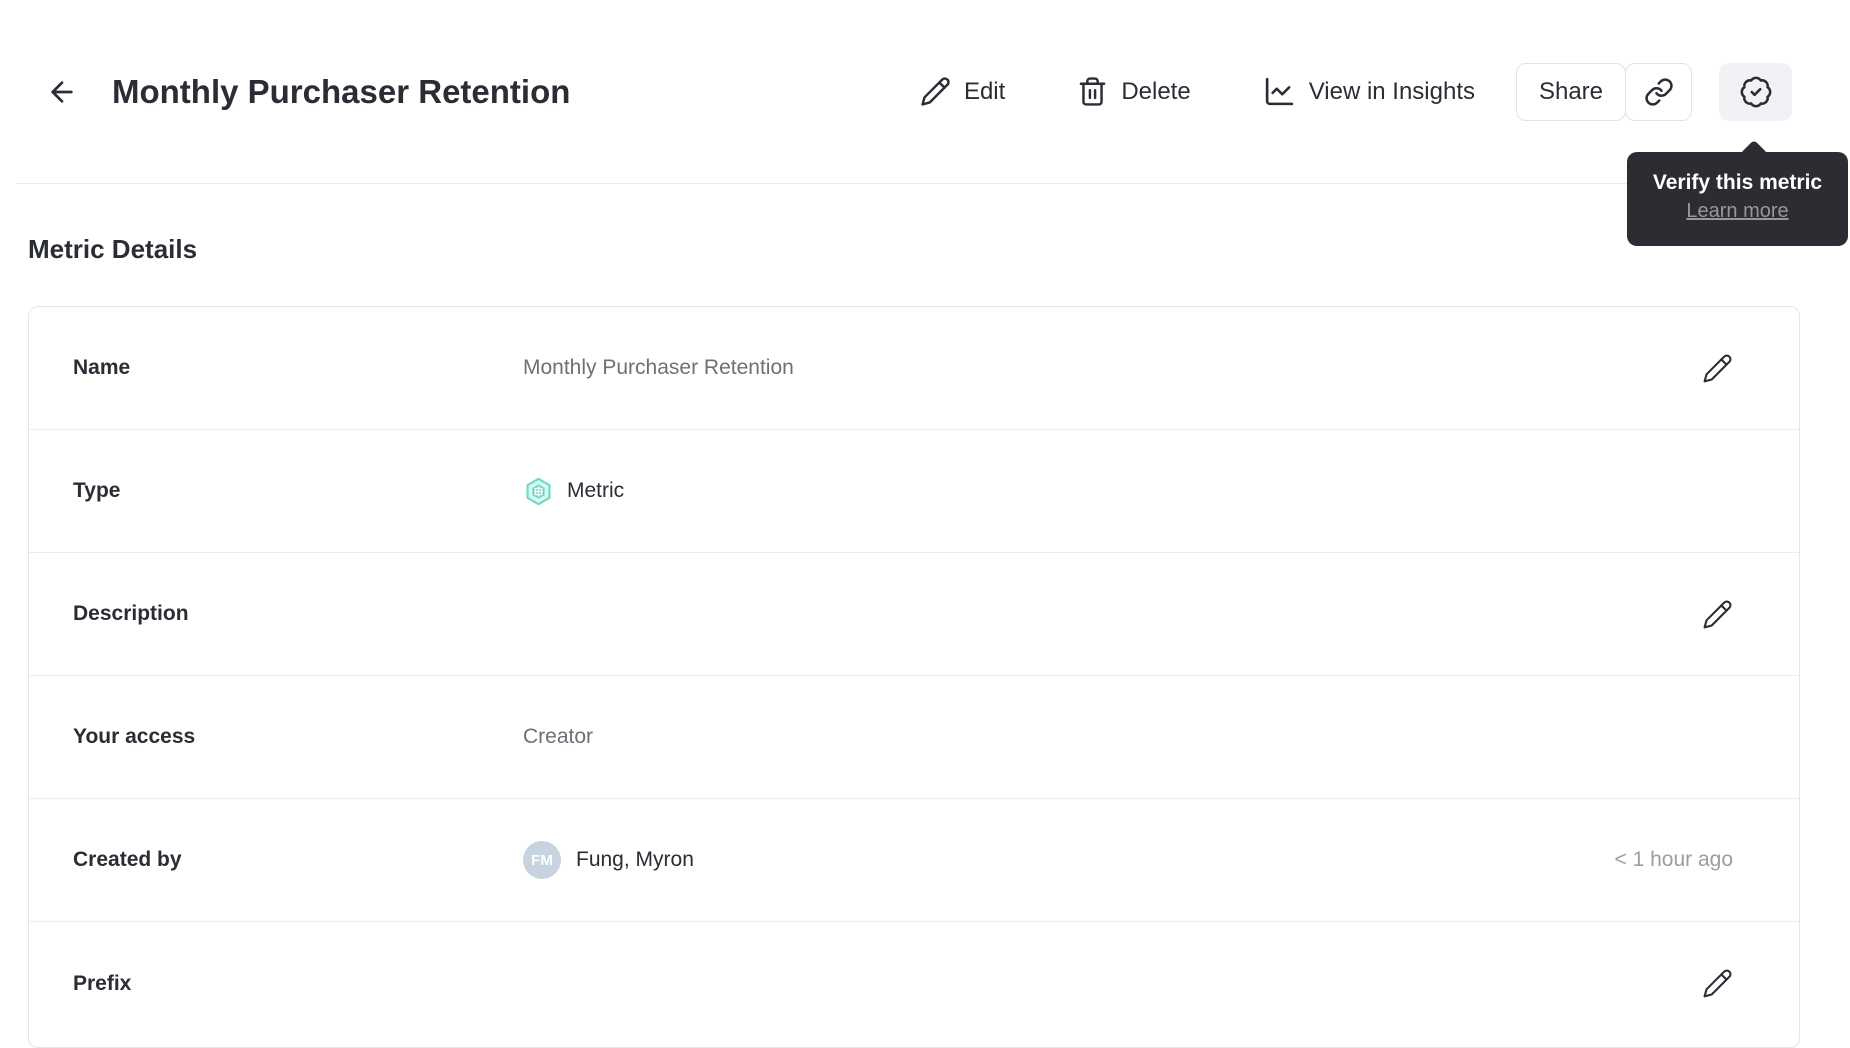  Describe the element at coordinates (962, 91) in the screenshot. I see `edit-button: Edit` at that location.